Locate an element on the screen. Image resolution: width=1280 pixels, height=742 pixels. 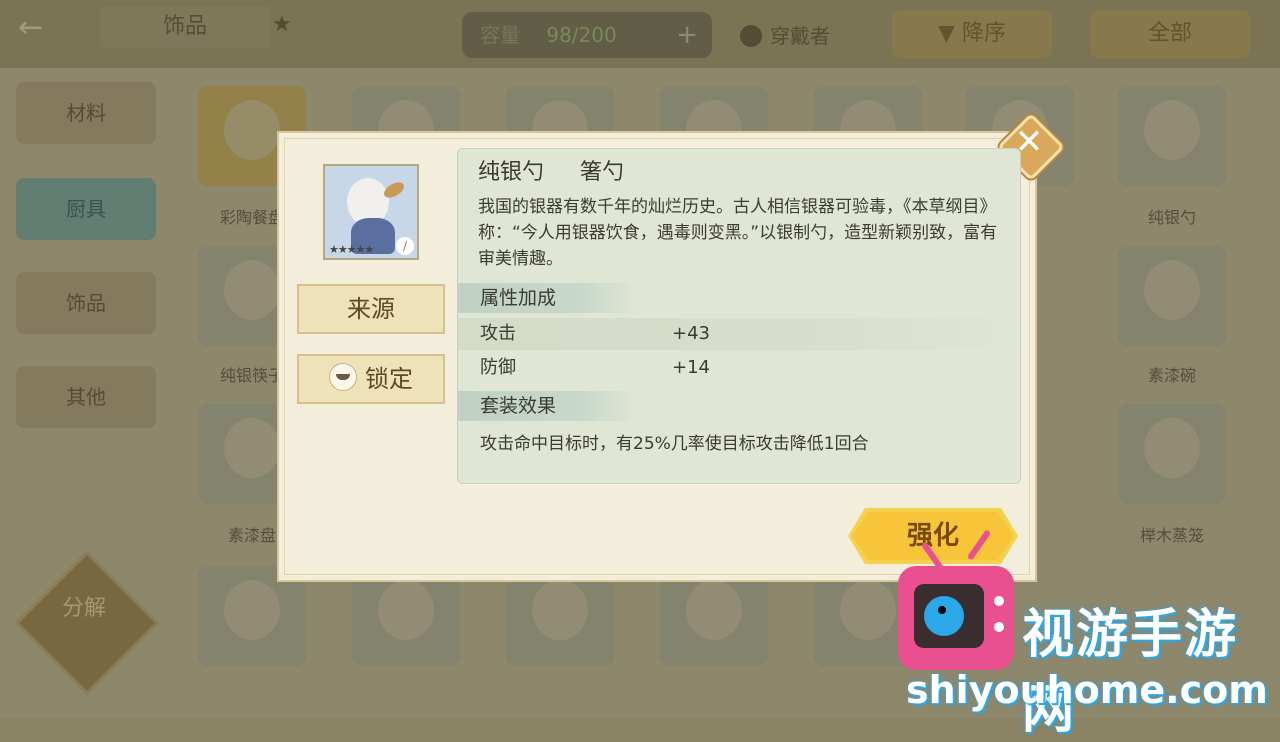
lock-button: 锁定 is located at coordinates (371, 379).